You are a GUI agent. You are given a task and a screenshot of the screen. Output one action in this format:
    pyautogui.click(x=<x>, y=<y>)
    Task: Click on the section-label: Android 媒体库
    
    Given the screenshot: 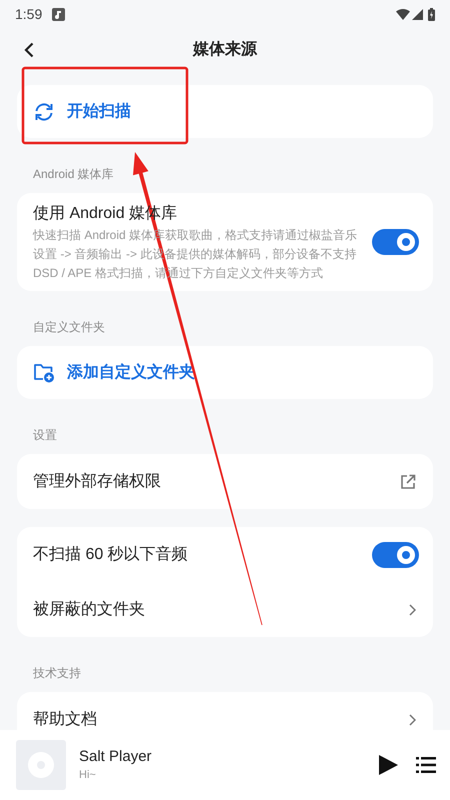 What is the action you would take?
    pyautogui.click(x=73, y=174)
    